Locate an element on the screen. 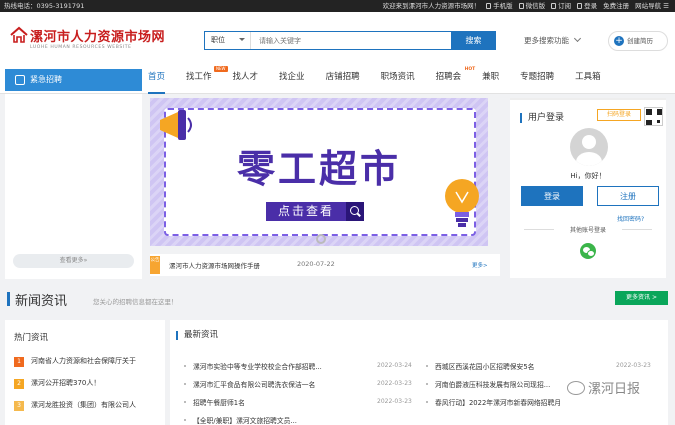 The height and width of the screenshot is (425, 675). other-login-label: 其他账号登录 is located at coordinates (588, 229).